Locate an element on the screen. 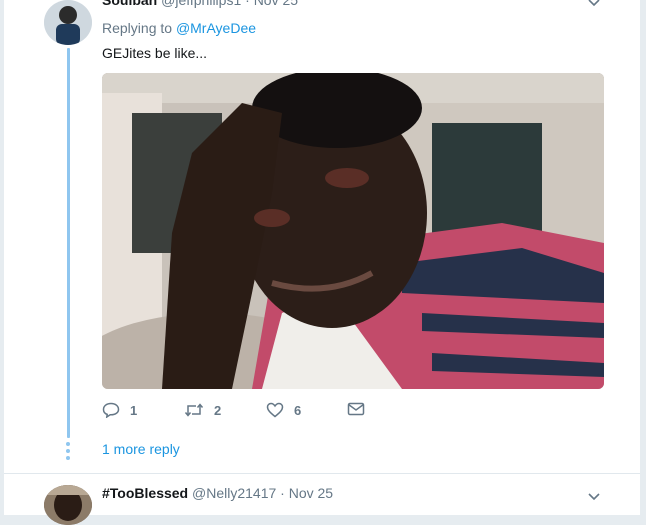 The image size is (646, 525). envelope-icon is located at coordinates (356, 409).